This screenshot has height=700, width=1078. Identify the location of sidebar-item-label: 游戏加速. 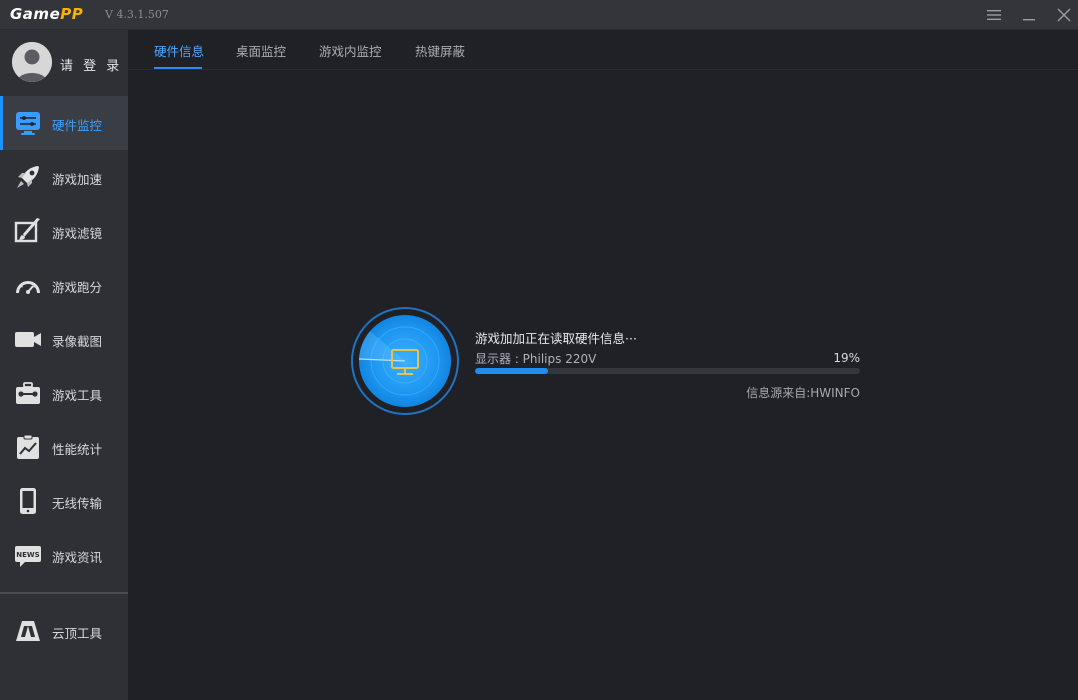
(77, 179).